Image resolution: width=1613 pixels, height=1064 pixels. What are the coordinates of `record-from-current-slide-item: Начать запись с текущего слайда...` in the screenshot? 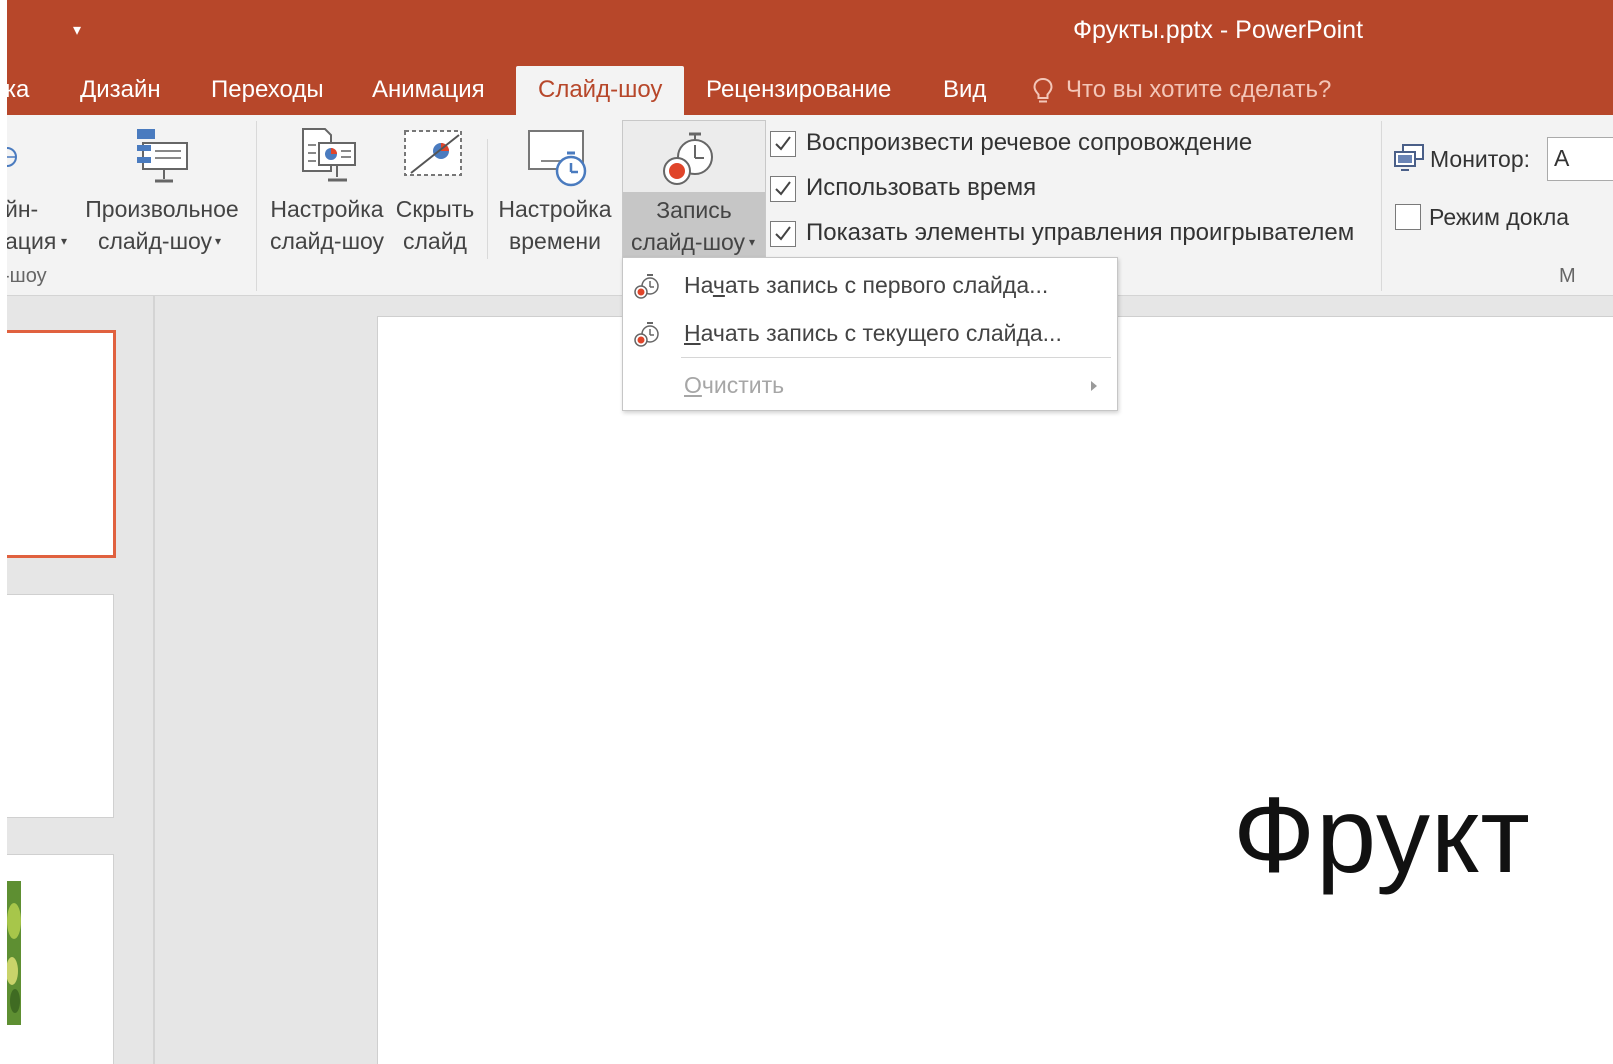 It's located at (870, 333).